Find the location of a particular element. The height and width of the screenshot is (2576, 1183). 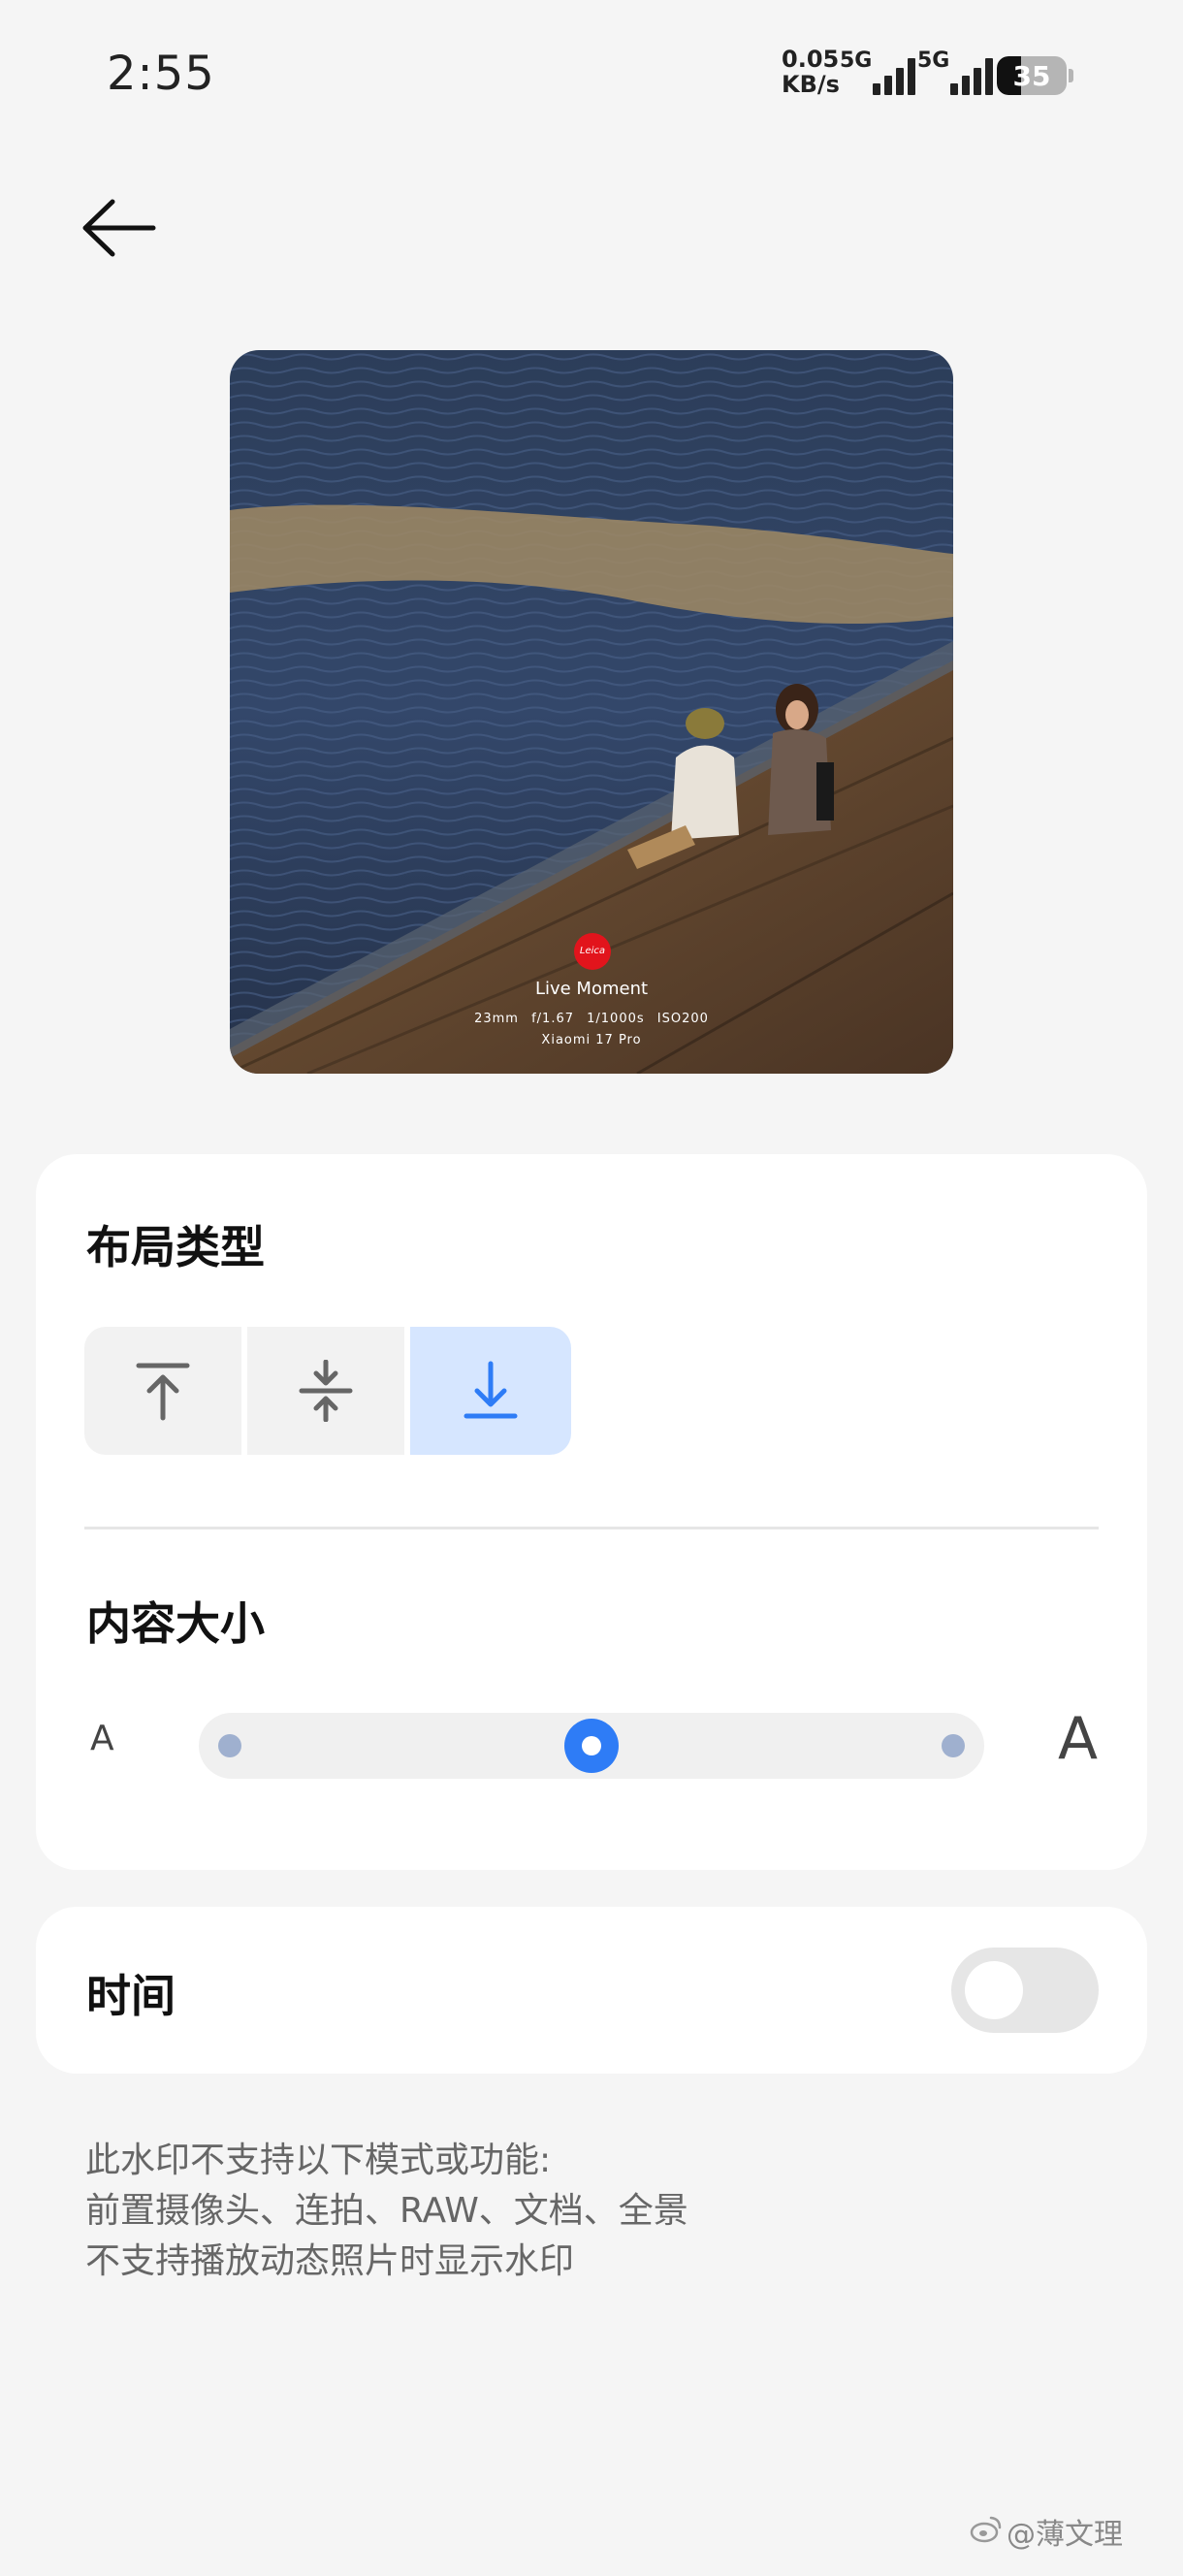

back-button is located at coordinates (121, 228).